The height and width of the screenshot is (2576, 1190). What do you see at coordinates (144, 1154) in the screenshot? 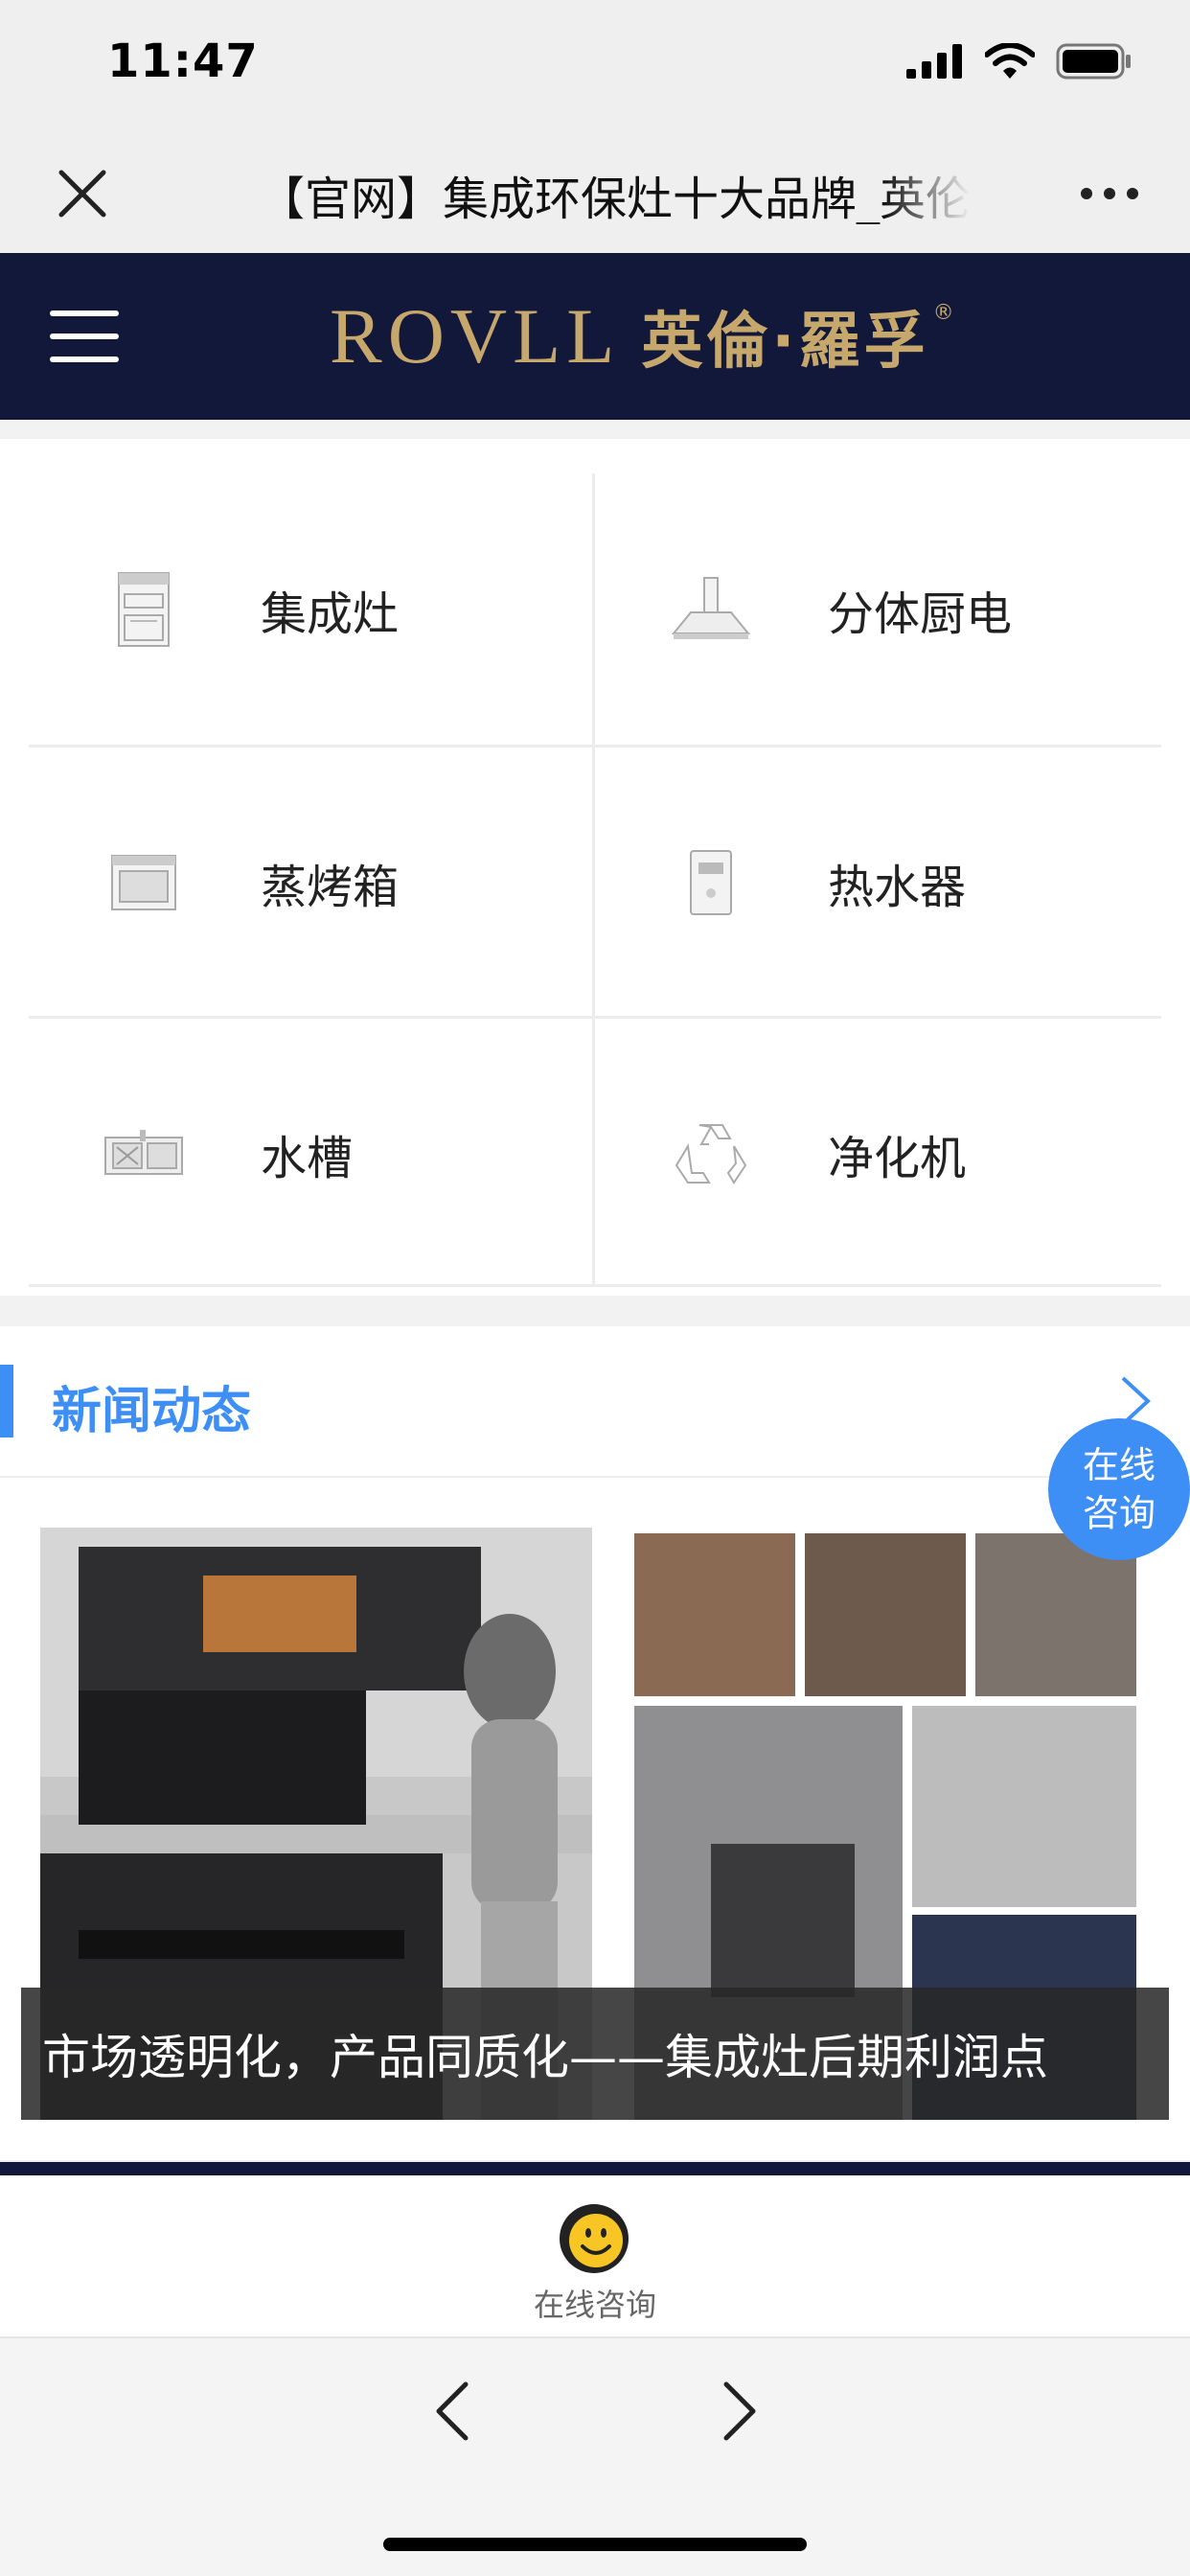
I see `sink-icon` at bounding box center [144, 1154].